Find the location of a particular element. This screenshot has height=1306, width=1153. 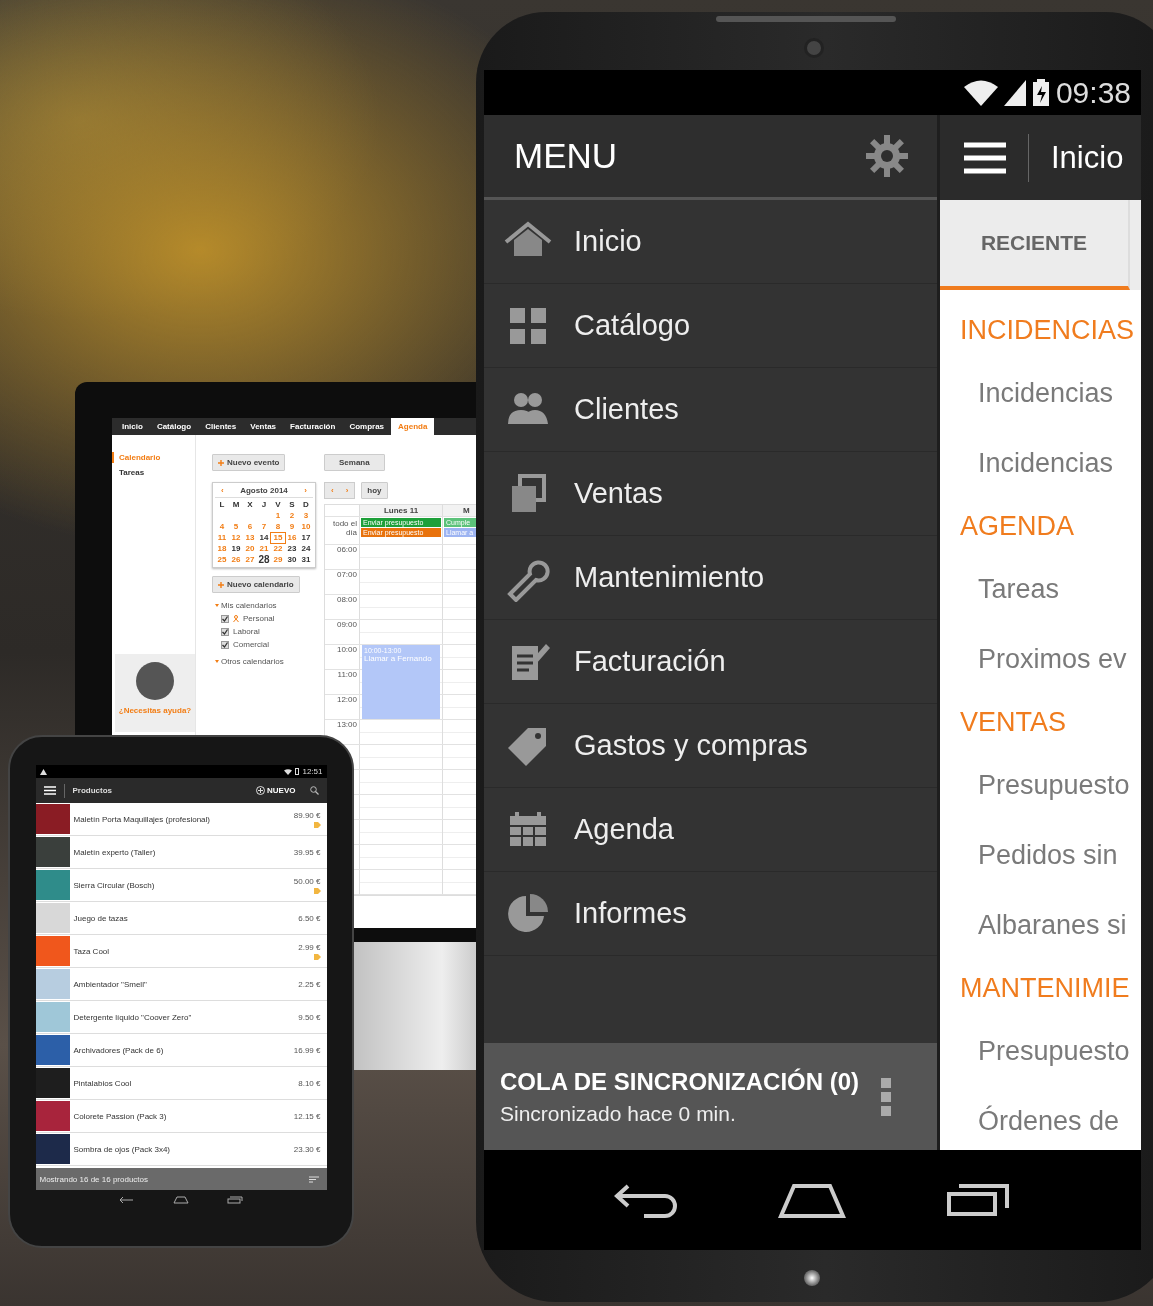

nav-tab: Clientes is located at coordinates (221, 426).